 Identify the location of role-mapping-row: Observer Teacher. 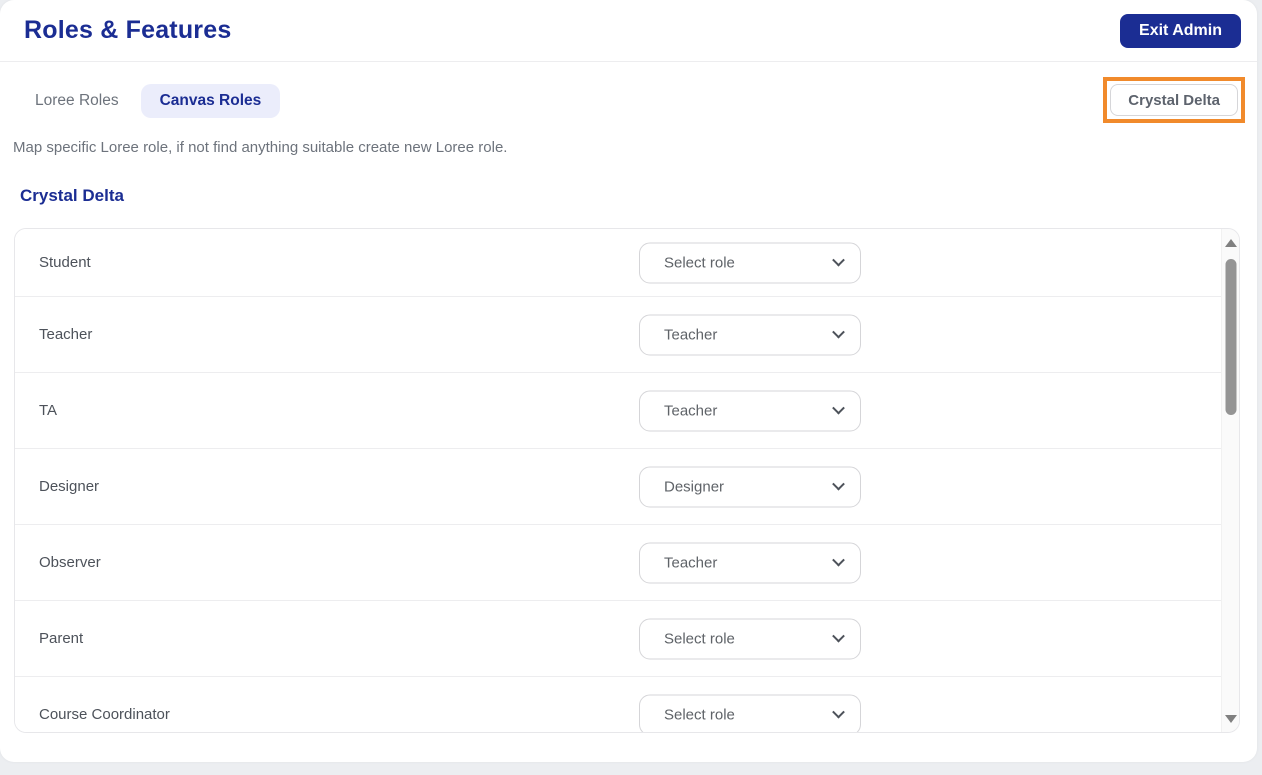
(618, 563).